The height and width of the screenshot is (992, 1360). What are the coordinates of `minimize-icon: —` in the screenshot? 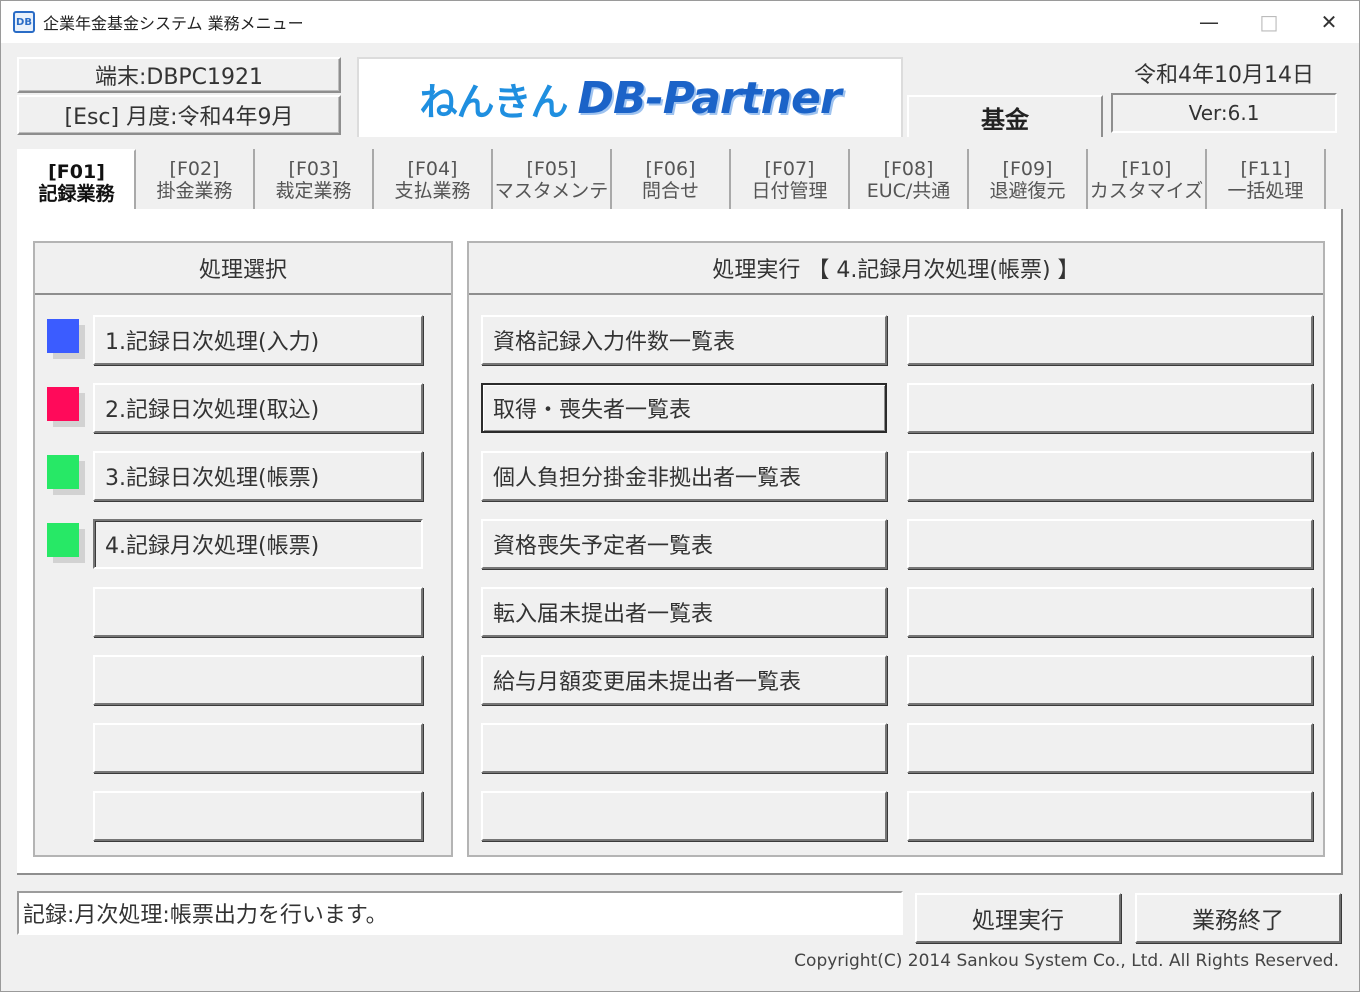 It's located at (1209, 22).